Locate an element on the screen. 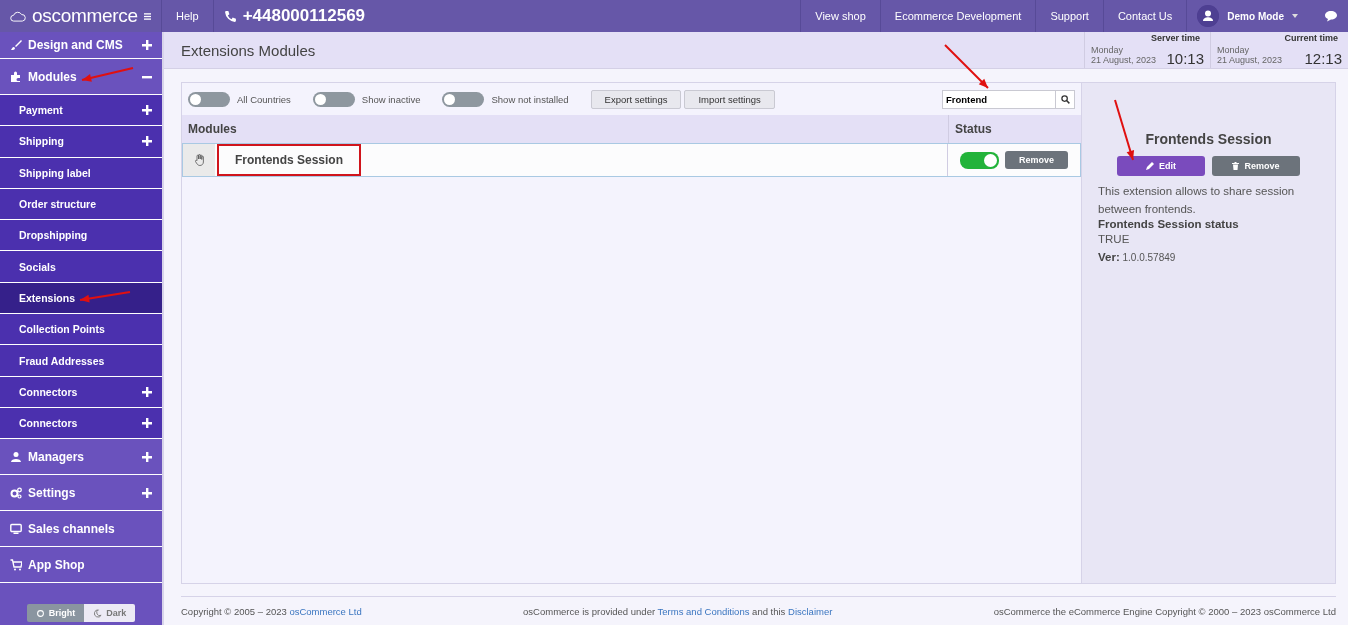 This screenshot has width=1348, height=625. search-field: Frontend is located at coordinates (1008, 99).